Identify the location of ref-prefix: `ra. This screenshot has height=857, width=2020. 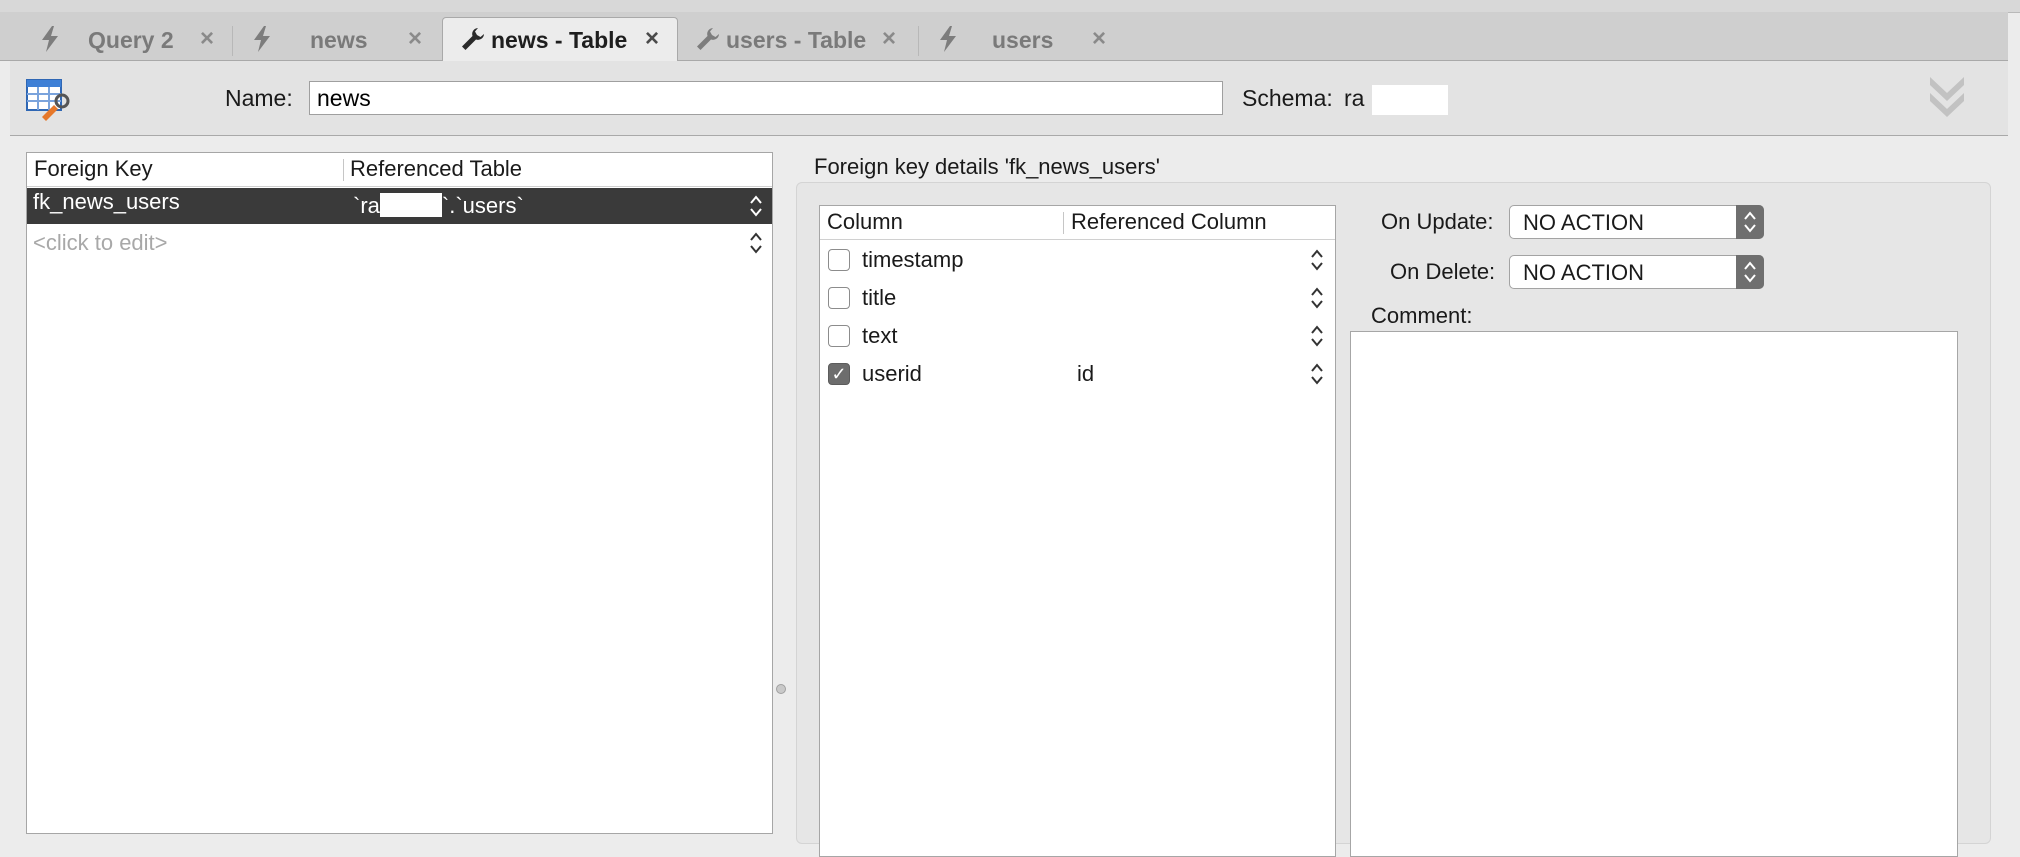
(366, 205).